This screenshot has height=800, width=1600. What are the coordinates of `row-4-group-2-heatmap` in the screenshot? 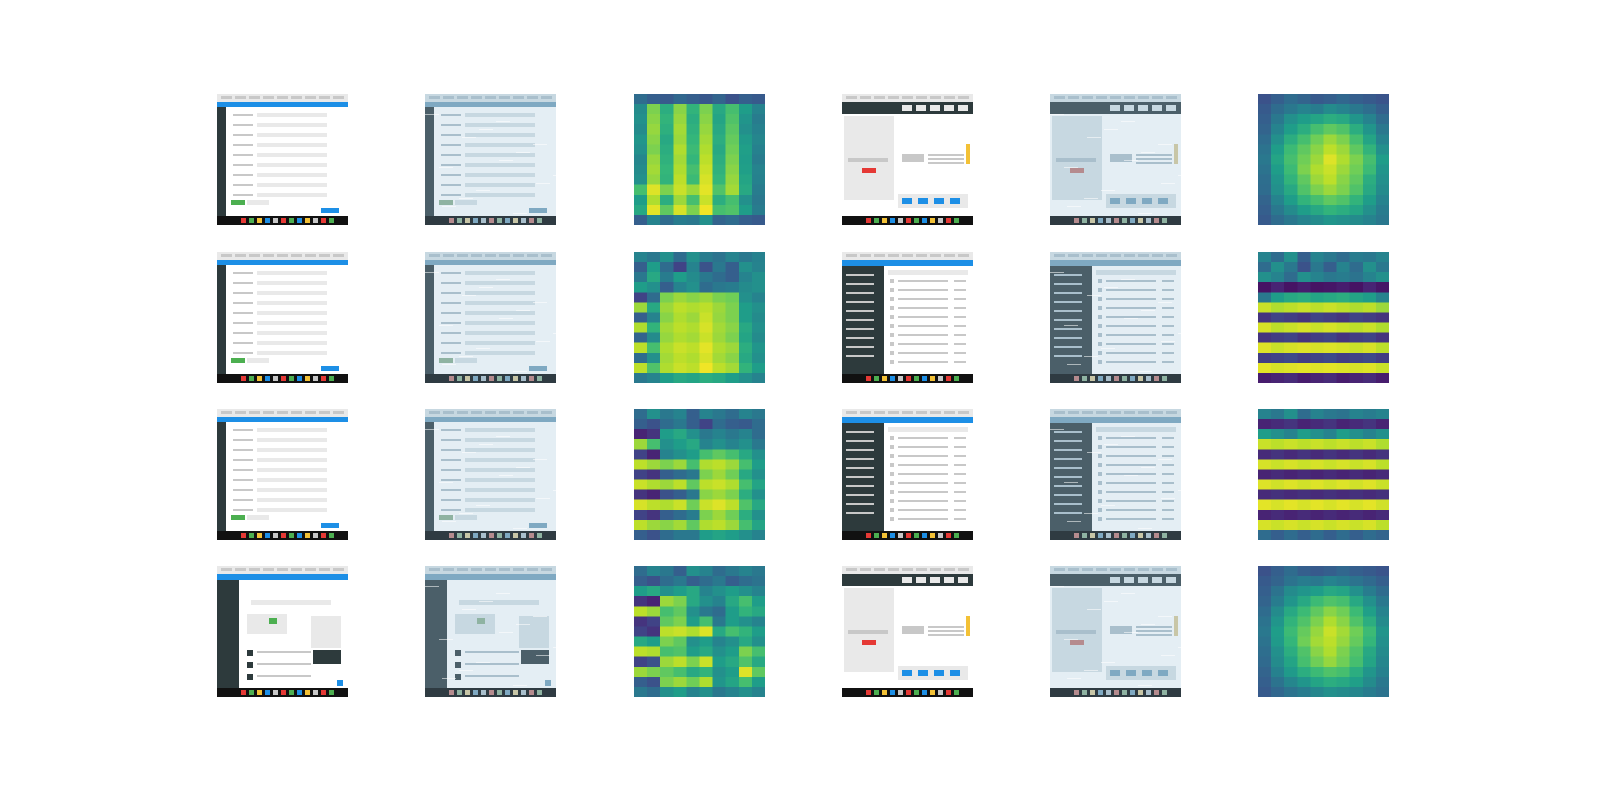 It's located at (1323, 631).